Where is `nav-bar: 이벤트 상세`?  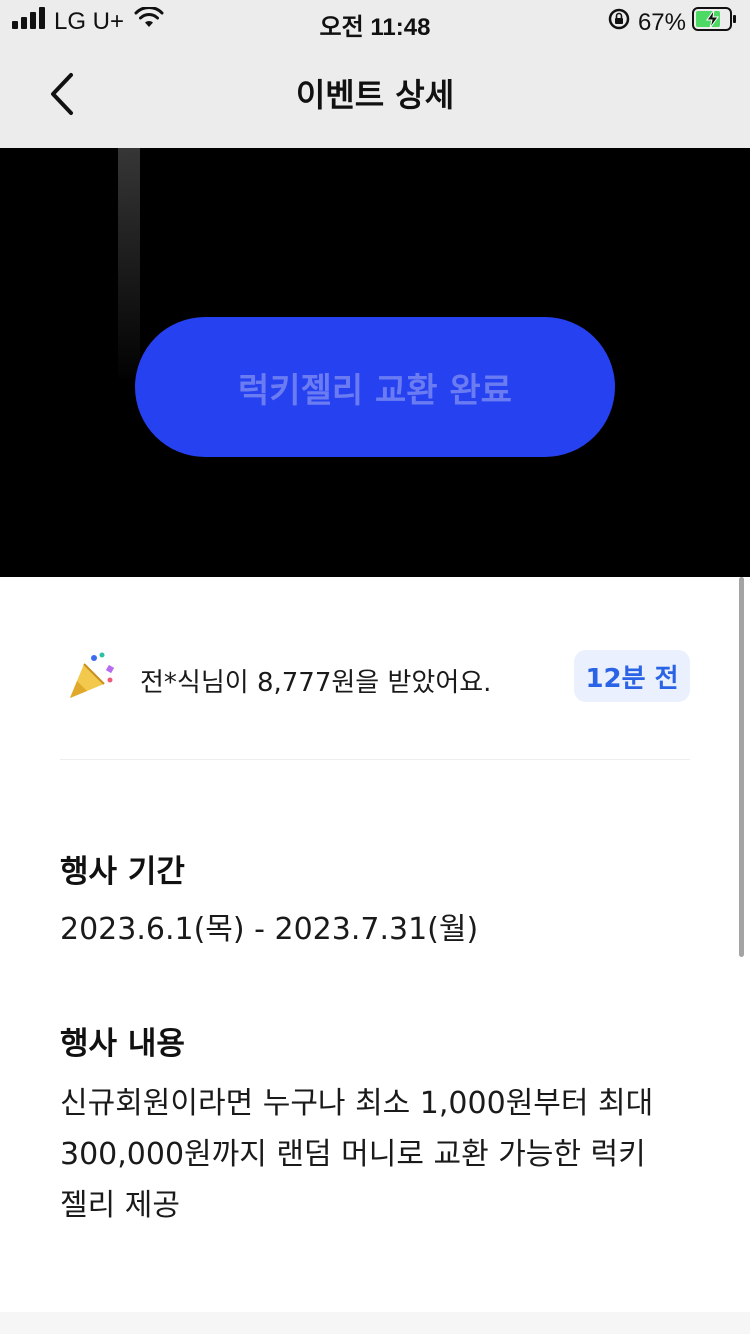 nav-bar: 이벤트 상세 is located at coordinates (375, 94).